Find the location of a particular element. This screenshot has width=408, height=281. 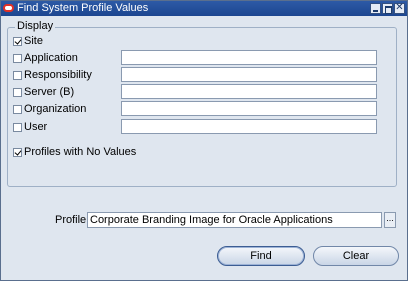

user-field is located at coordinates (249, 126).